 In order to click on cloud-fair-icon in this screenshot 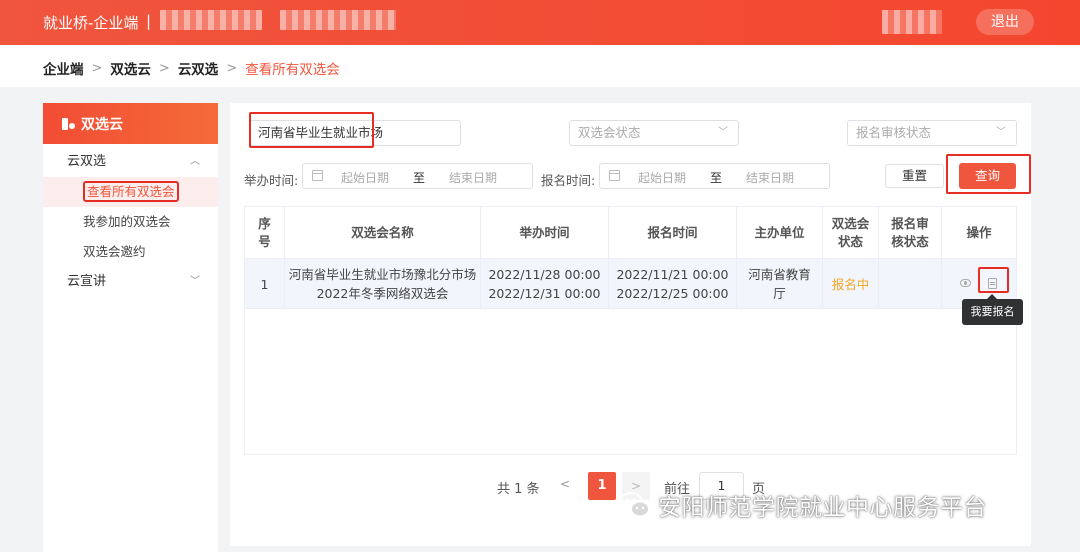, I will do `click(68, 124)`.